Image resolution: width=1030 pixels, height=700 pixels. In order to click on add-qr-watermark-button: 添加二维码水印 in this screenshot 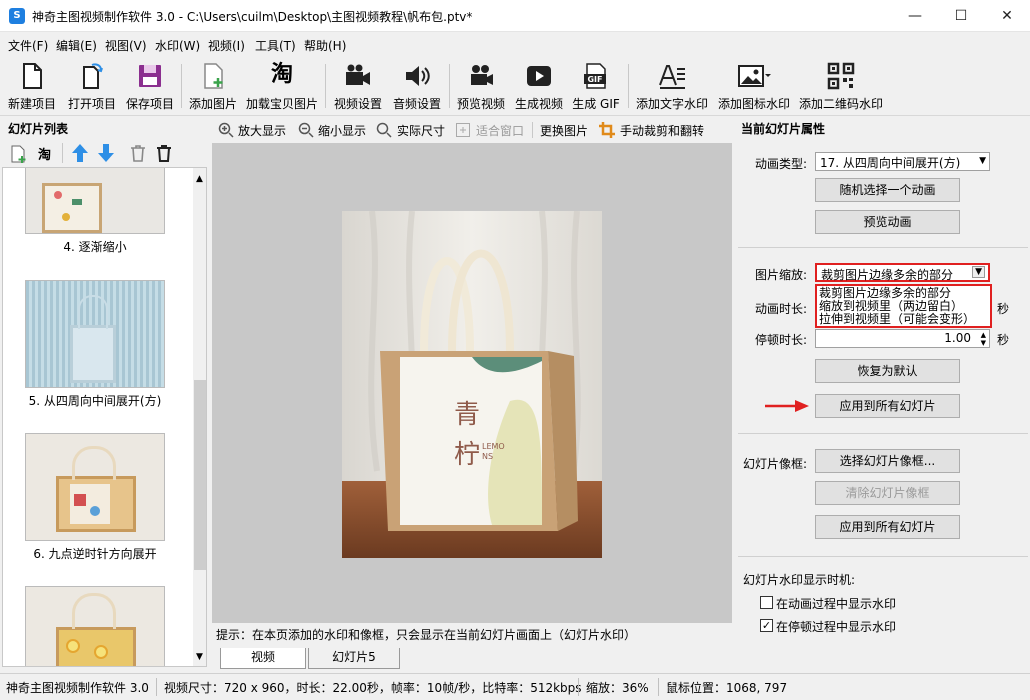, I will do `click(841, 86)`.